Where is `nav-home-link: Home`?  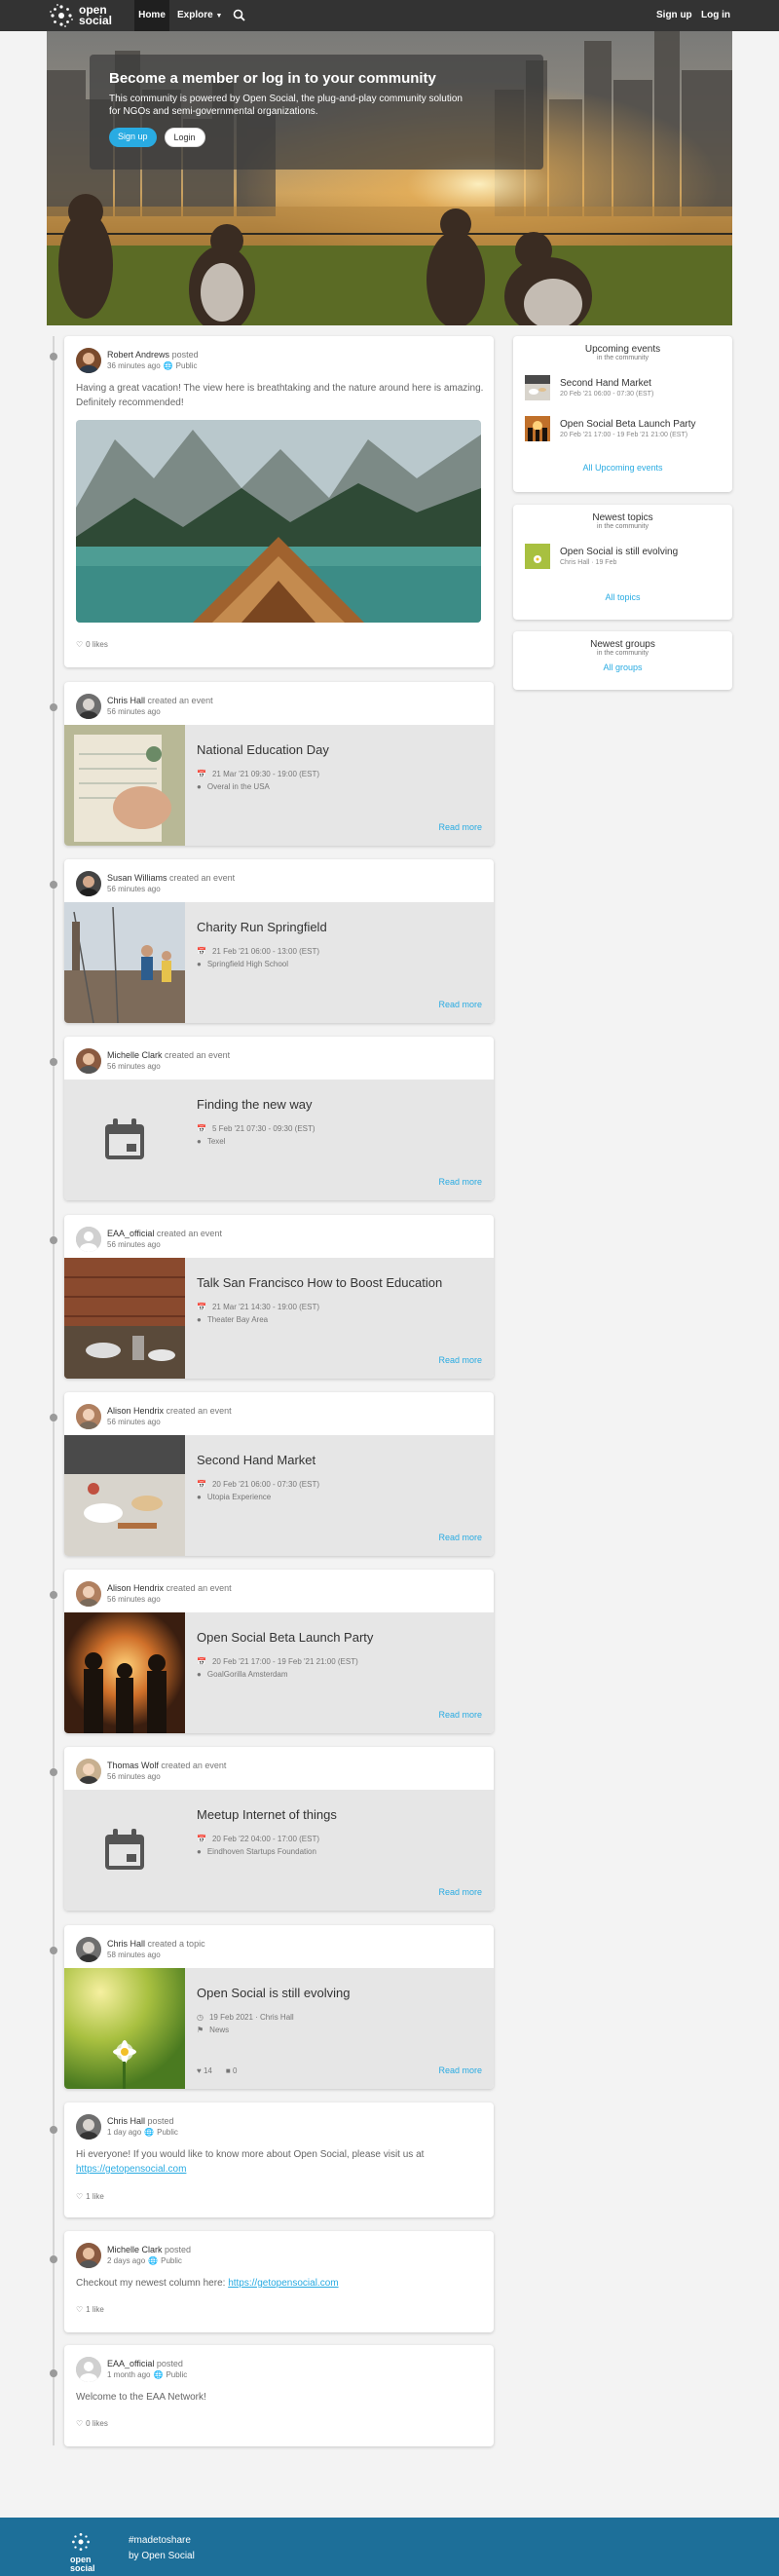 nav-home-link: Home is located at coordinates (151, 15).